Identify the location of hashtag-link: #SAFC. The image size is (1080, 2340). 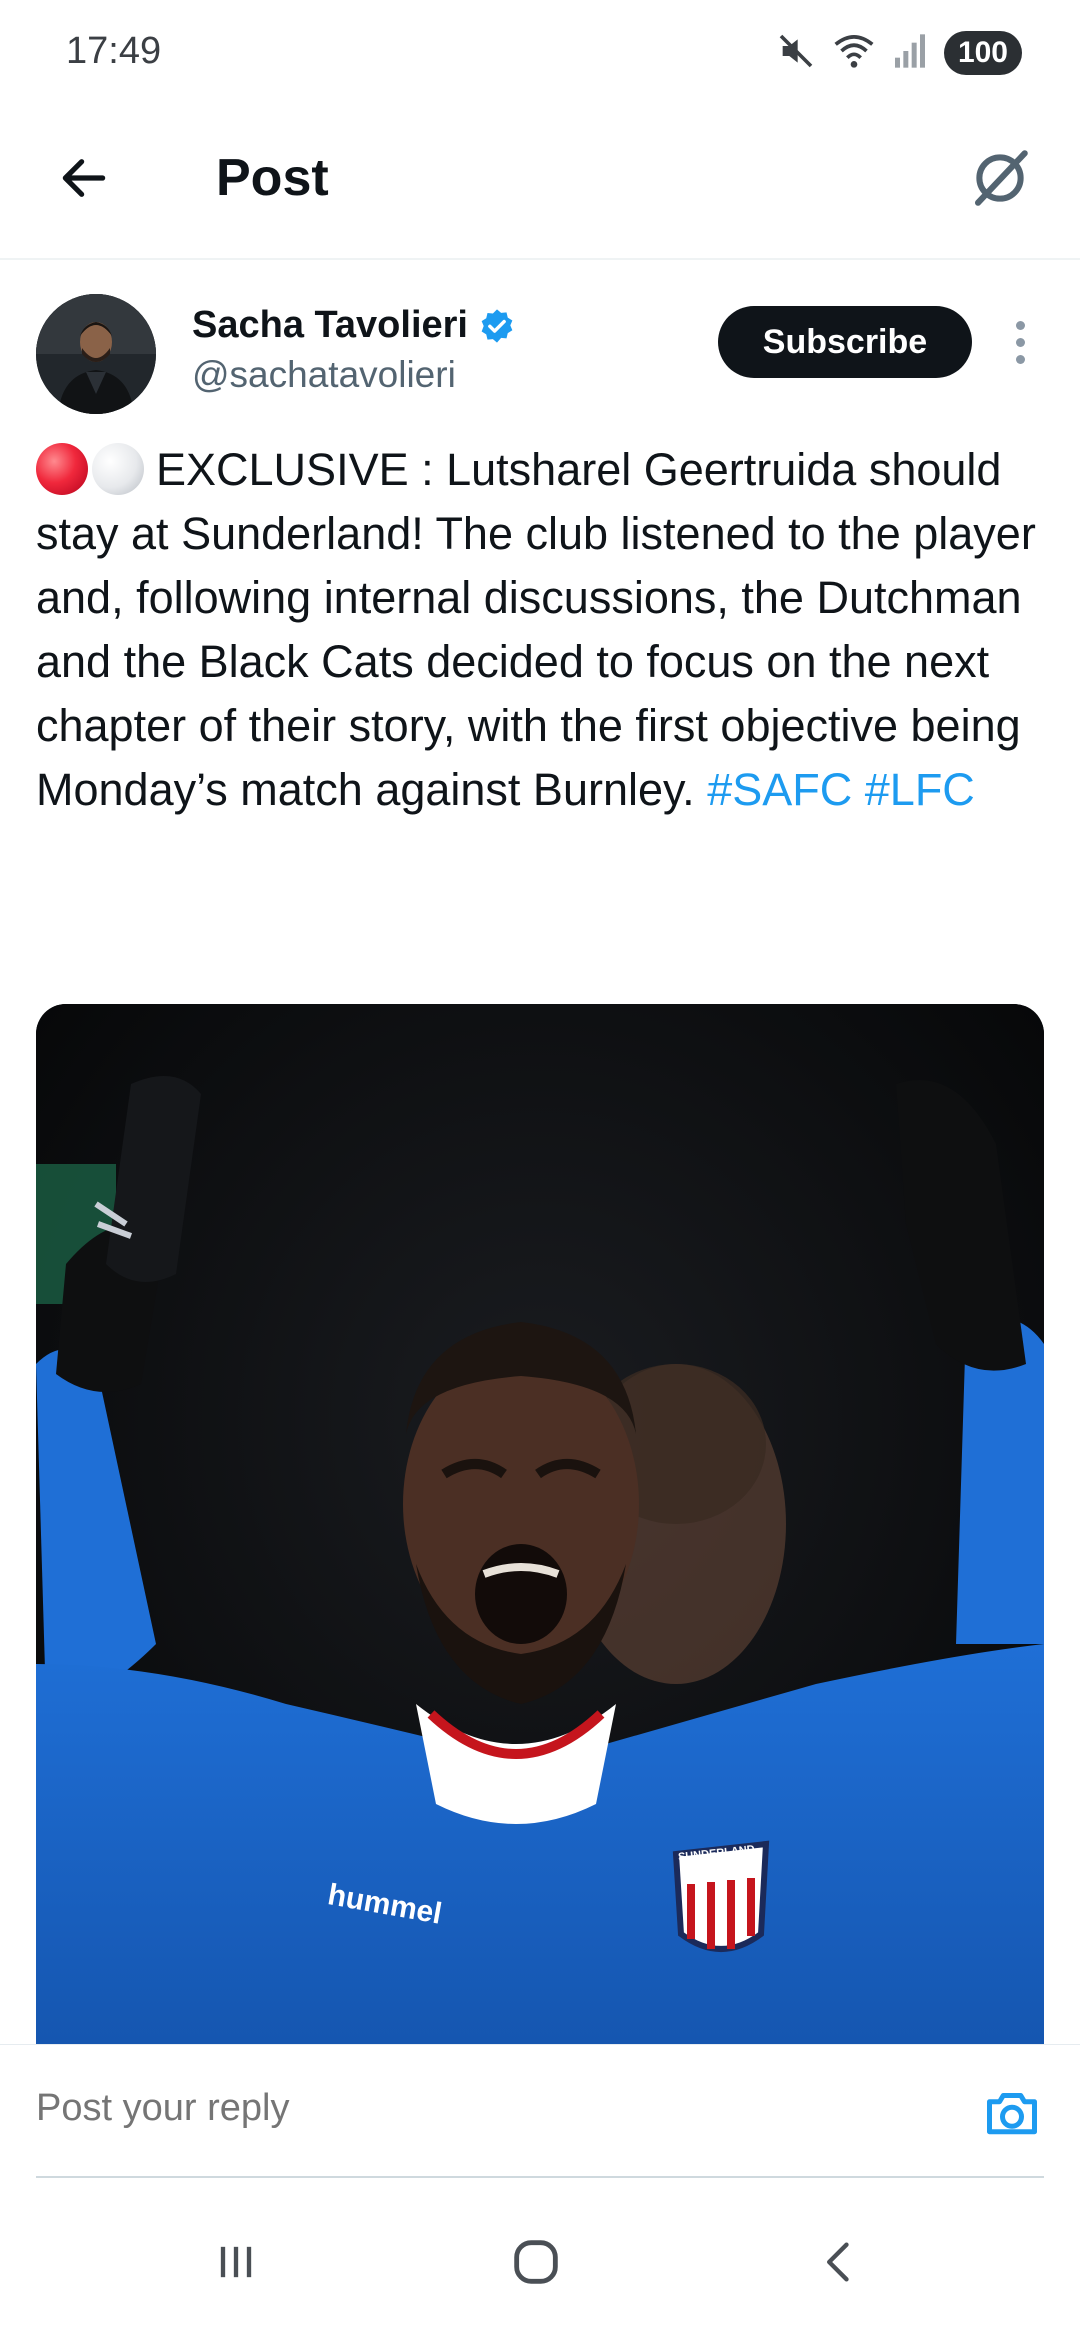
(779, 789).